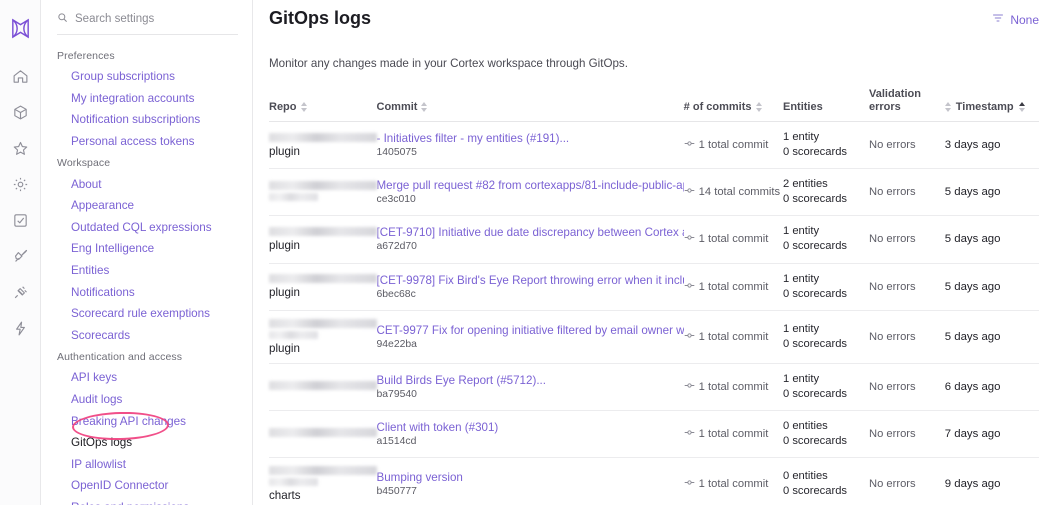 The height and width of the screenshot is (505, 1053). What do you see at coordinates (146, 501) in the screenshot?
I see `sidebar-item-roles-and-permissions: Roles and permissions` at bounding box center [146, 501].